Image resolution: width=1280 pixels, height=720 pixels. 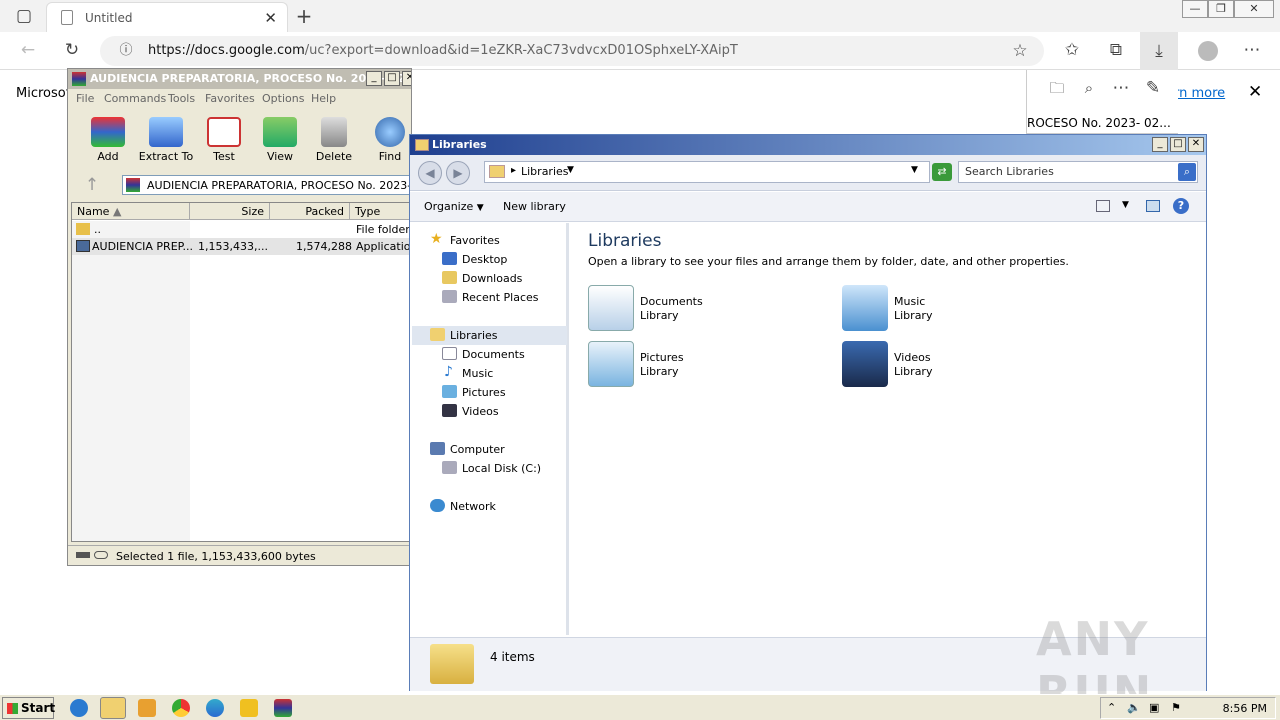 What do you see at coordinates (1057, 88) in the screenshot?
I see `folder-icon: 🗀` at bounding box center [1057, 88].